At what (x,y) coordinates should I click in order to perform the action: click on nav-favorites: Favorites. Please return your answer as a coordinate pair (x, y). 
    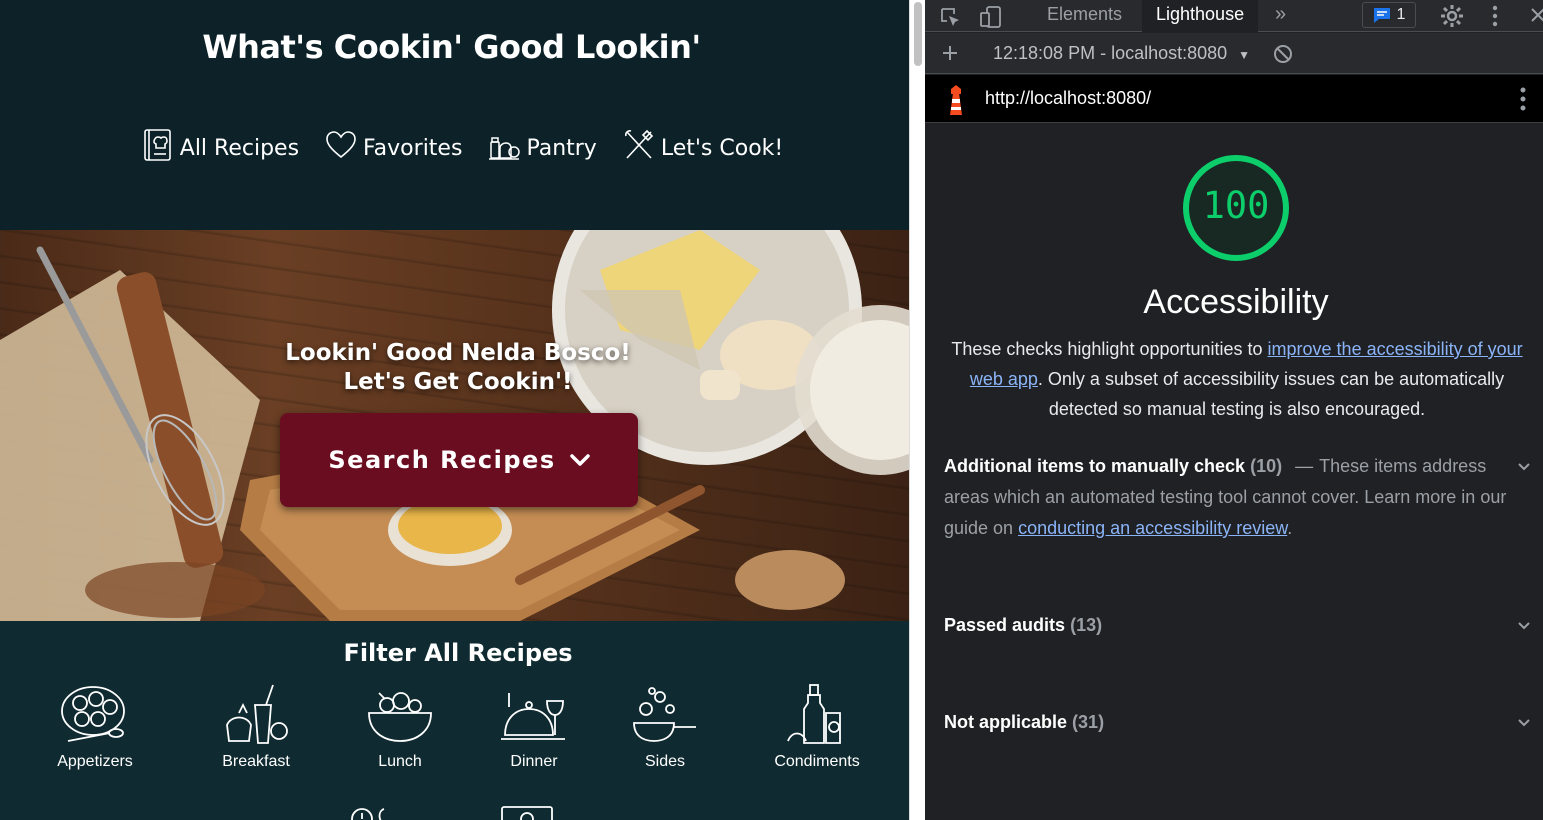
    Looking at the image, I should click on (393, 148).